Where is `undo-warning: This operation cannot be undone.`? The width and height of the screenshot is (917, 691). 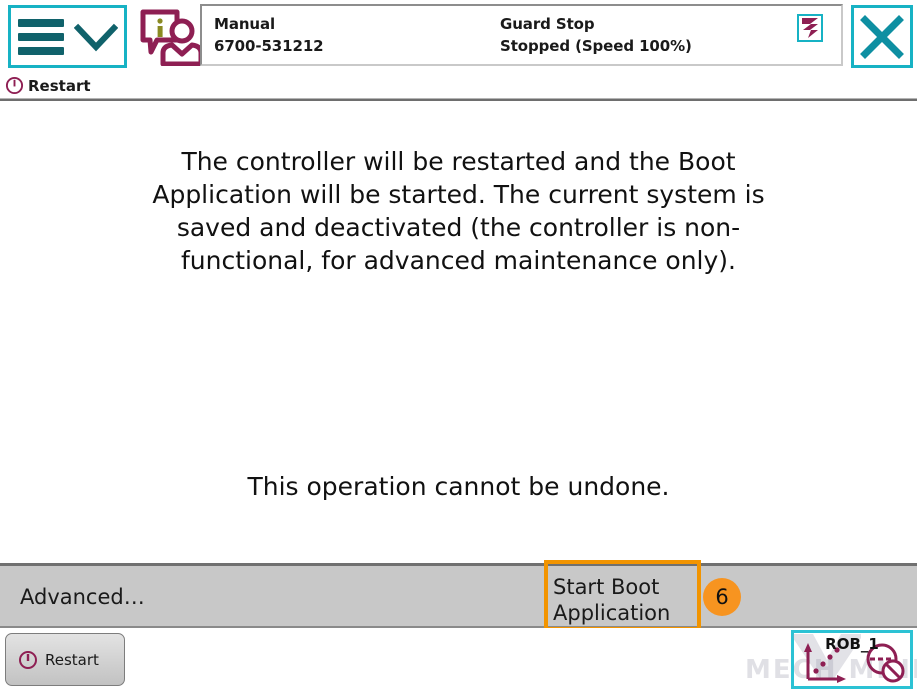 undo-warning: This operation cannot be undone. is located at coordinates (458, 486).